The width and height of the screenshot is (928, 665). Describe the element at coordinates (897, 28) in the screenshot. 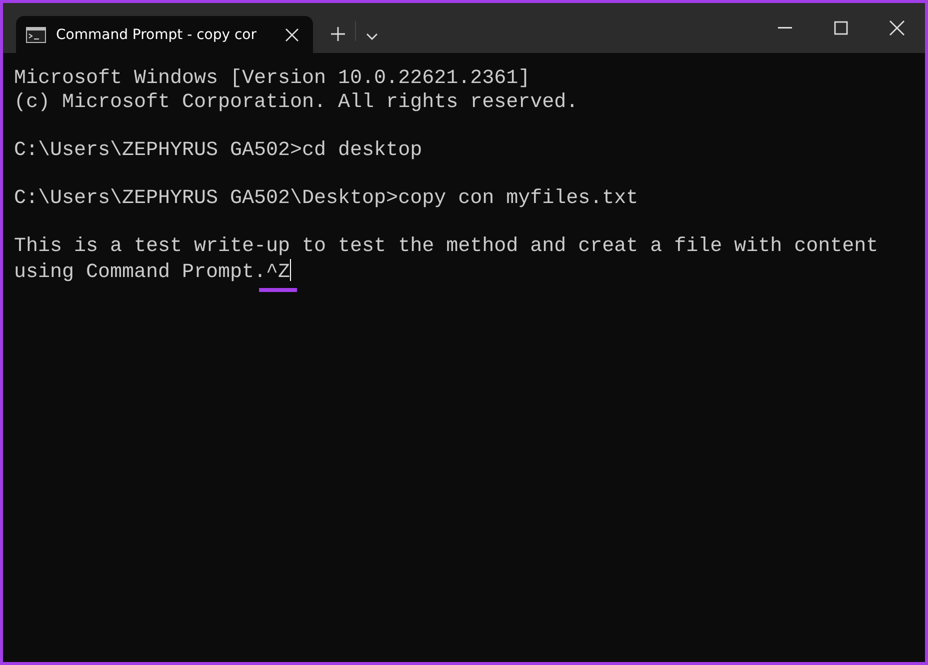

I see `close-icon` at that location.